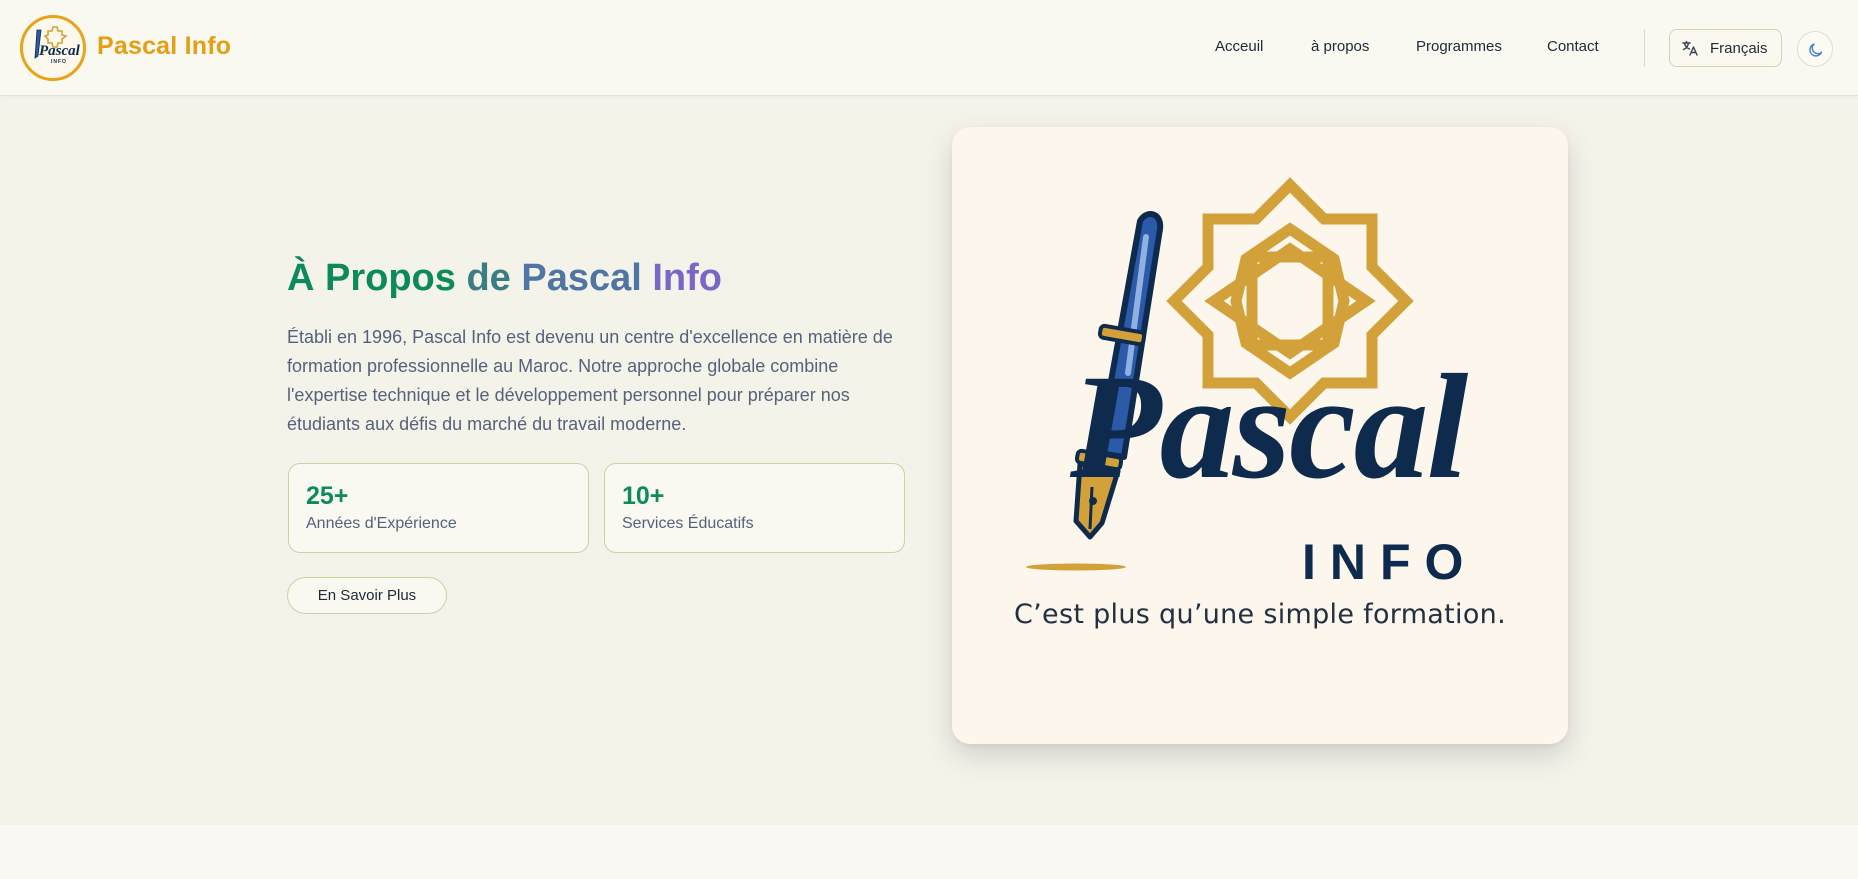 The image size is (1858, 879). Describe the element at coordinates (1260, 614) in the screenshot. I see `logo-tagline: C’est plus qu’une simple formation.` at that location.